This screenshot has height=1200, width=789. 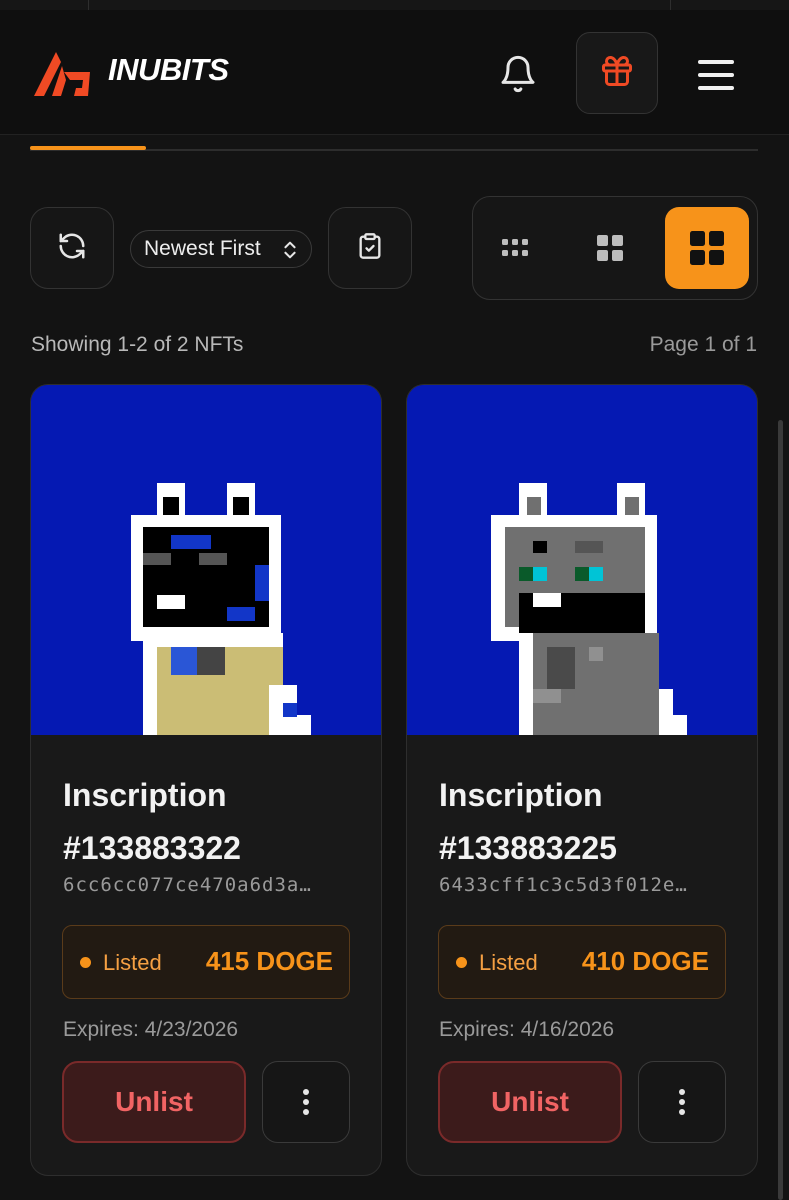 I want to click on view-mode-toggle, so click(x=615, y=248).